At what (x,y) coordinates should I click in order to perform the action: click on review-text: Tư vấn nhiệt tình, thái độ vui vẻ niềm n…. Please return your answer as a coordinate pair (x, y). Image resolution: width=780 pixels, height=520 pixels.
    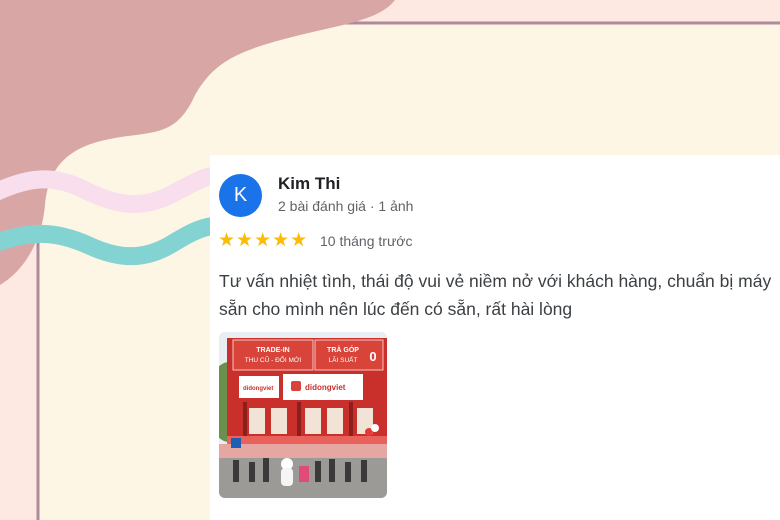
    Looking at the image, I should click on (495, 295).